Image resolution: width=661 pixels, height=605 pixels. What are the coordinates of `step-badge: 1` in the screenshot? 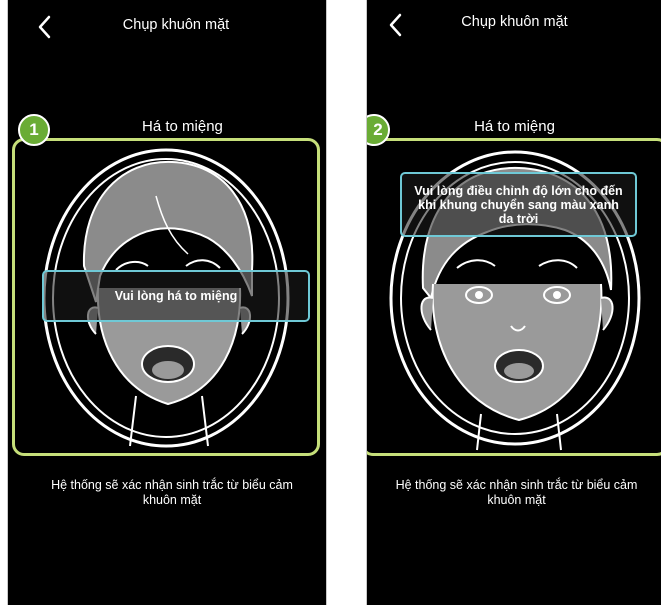 It's located at (34, 130).